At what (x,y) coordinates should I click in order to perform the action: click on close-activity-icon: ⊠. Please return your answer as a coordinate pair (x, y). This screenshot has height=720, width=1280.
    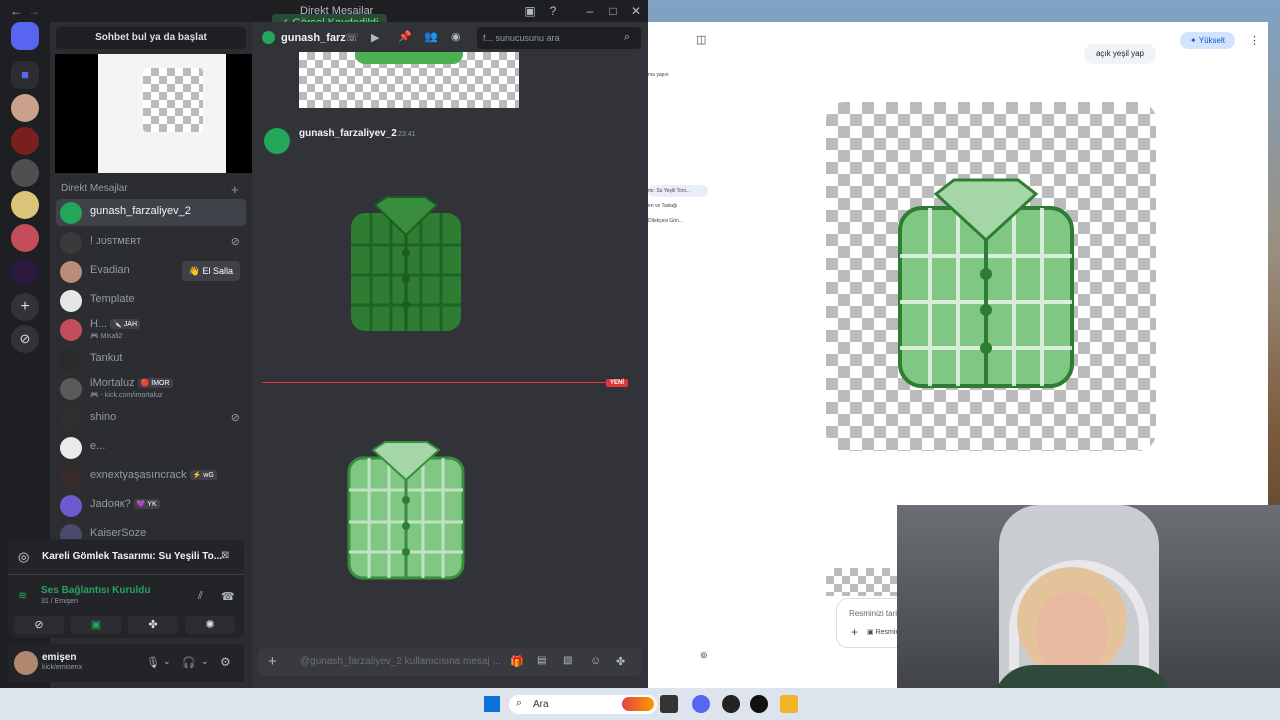
    Looking at the image, I should click on (225, 555).